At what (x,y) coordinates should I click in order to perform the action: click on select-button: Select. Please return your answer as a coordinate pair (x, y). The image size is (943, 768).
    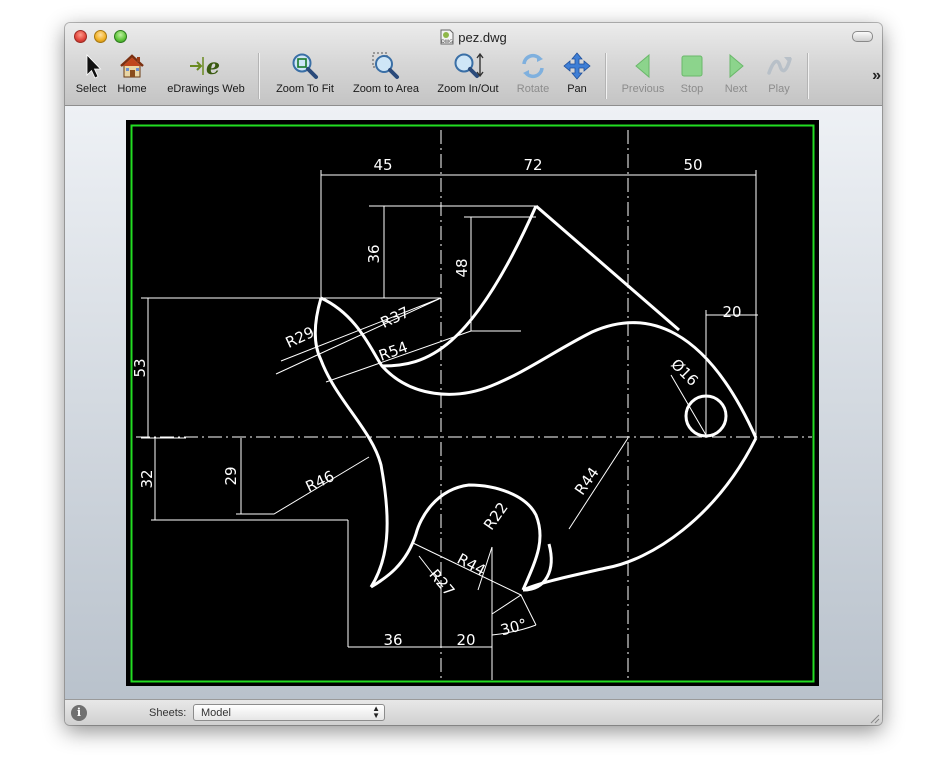
    Looking at the image, I should click on (91, 73).